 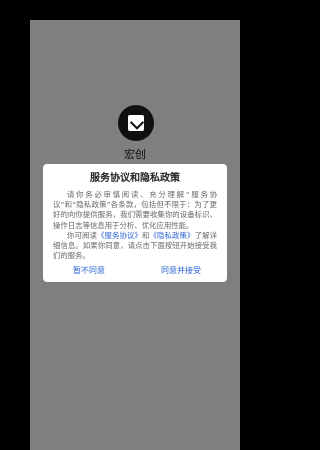 What do you see at coordinates (135, 178) in the screenshot?
I see `dialog-title: 服务协议和隐私政策` at bounding box center [135, 178].